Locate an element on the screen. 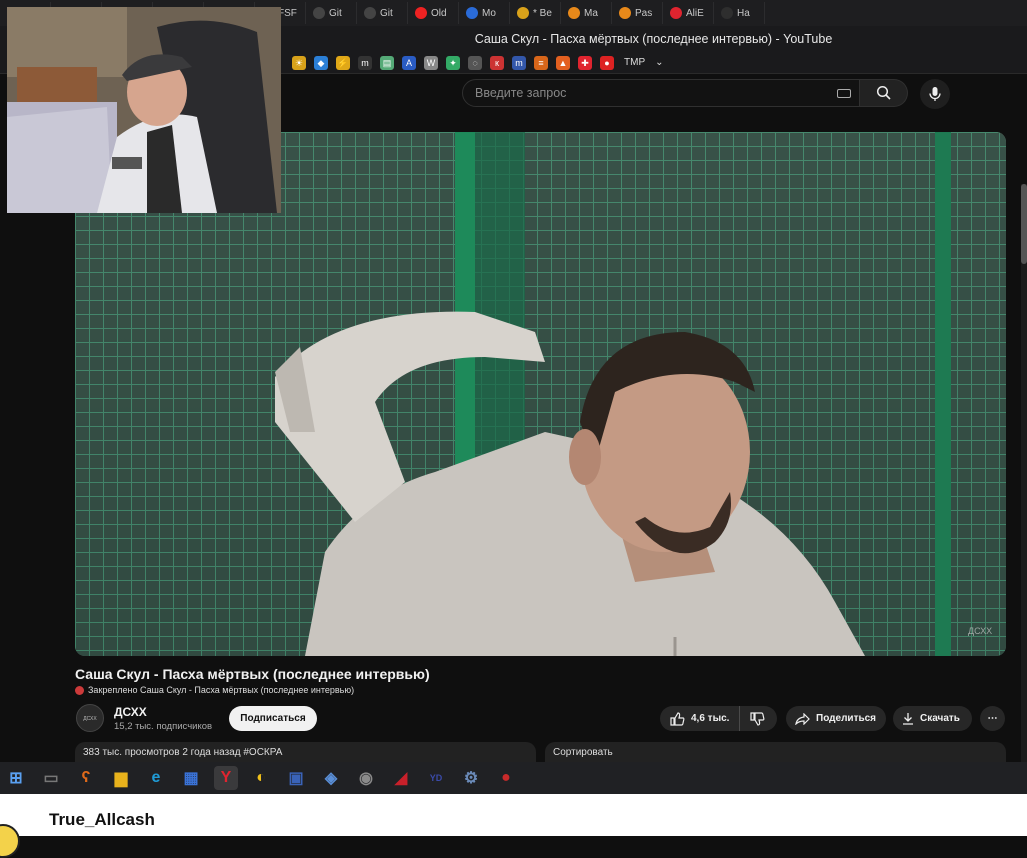 The height and width of the screenshot is (858, 1027). browser-tab: Ma is located at coordinates (586, 13).